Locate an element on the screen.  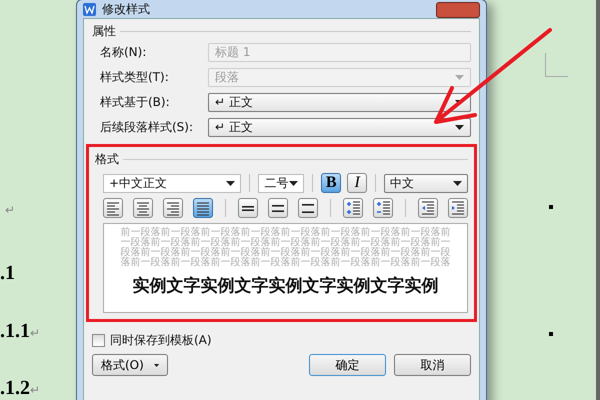
group-label: 属性 is located at coordinates (104, 31).